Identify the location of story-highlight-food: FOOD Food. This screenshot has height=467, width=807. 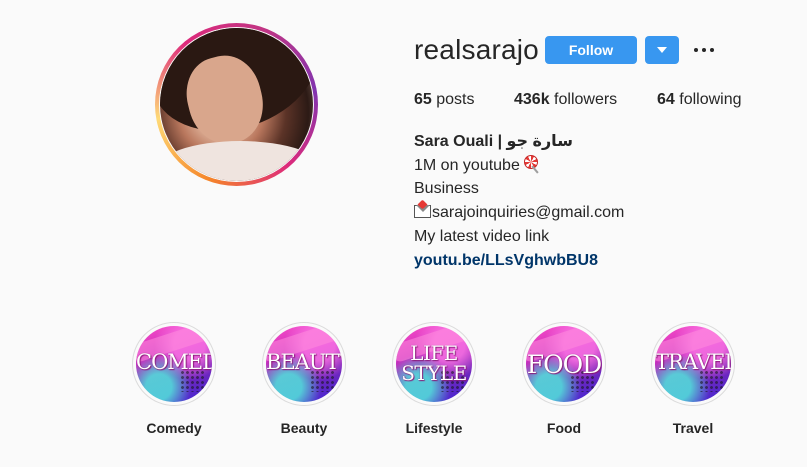
(564, 379).